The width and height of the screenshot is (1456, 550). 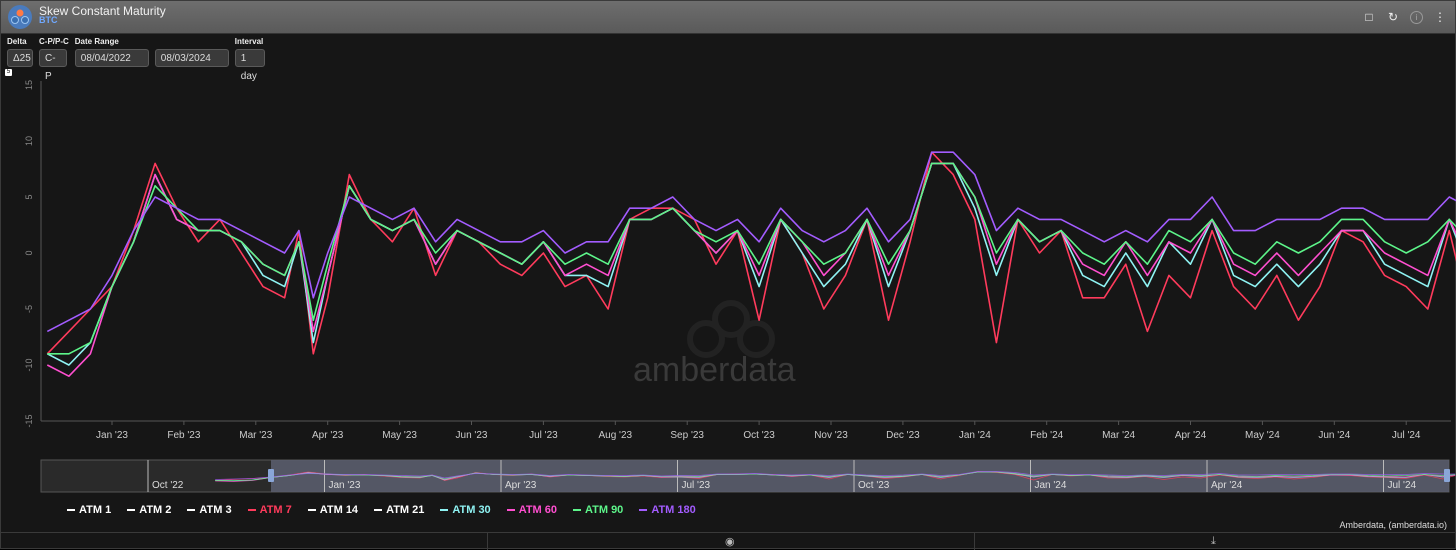 I want to click on legend-item-atm-60: ATM 60, so click(x=531, y=510).